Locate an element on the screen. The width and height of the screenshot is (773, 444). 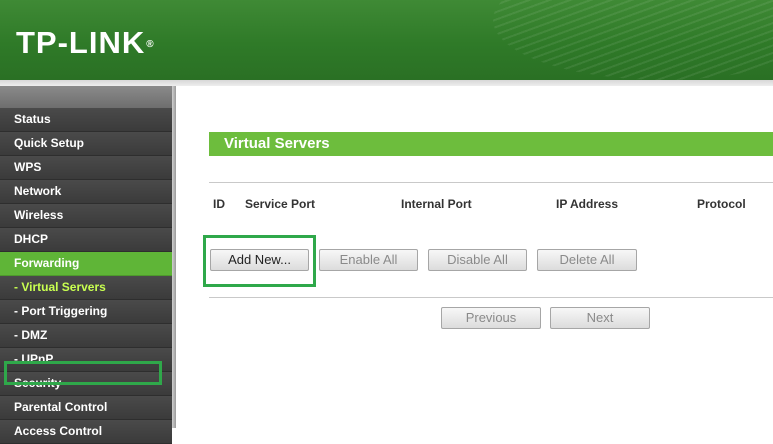
delete-all-button: Delete All is located at coordinates (587, 260).